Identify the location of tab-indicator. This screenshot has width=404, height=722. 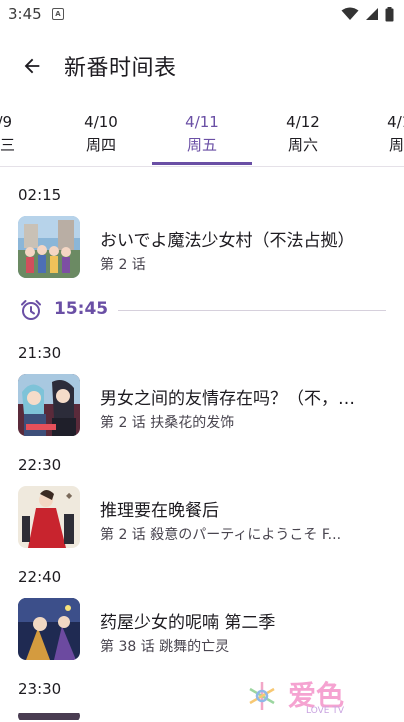
(202, 163).